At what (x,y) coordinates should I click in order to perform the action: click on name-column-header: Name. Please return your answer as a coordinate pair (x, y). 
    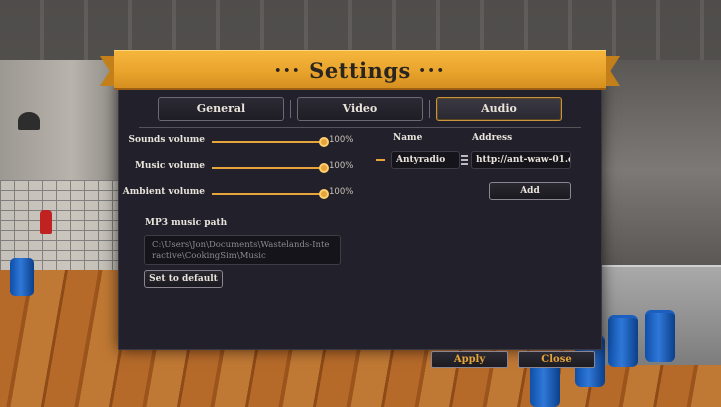
    Looking at the image, I should click on (408, 138).